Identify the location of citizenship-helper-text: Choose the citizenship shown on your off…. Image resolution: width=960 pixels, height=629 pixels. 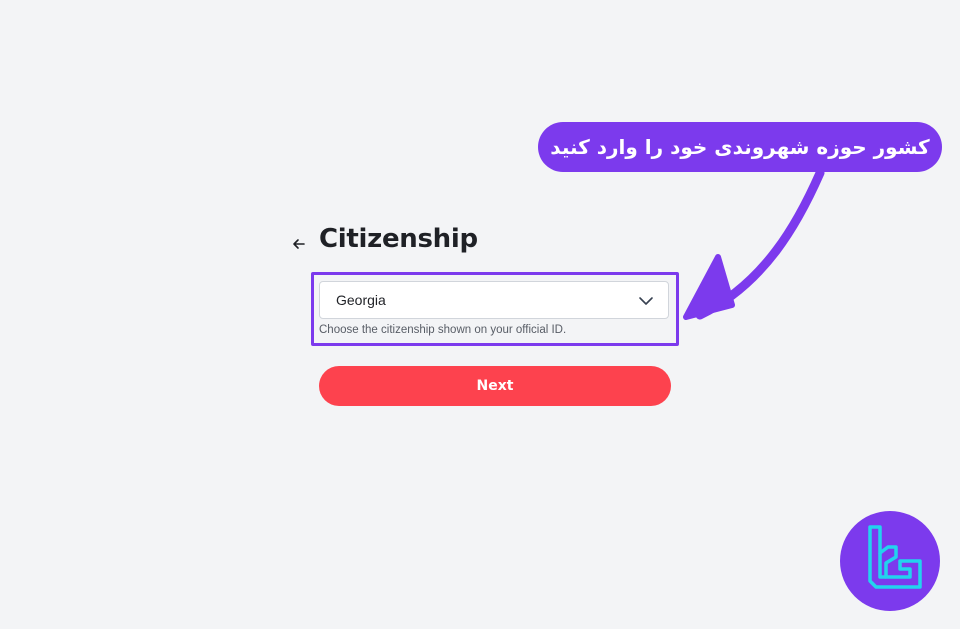
(443, 330).